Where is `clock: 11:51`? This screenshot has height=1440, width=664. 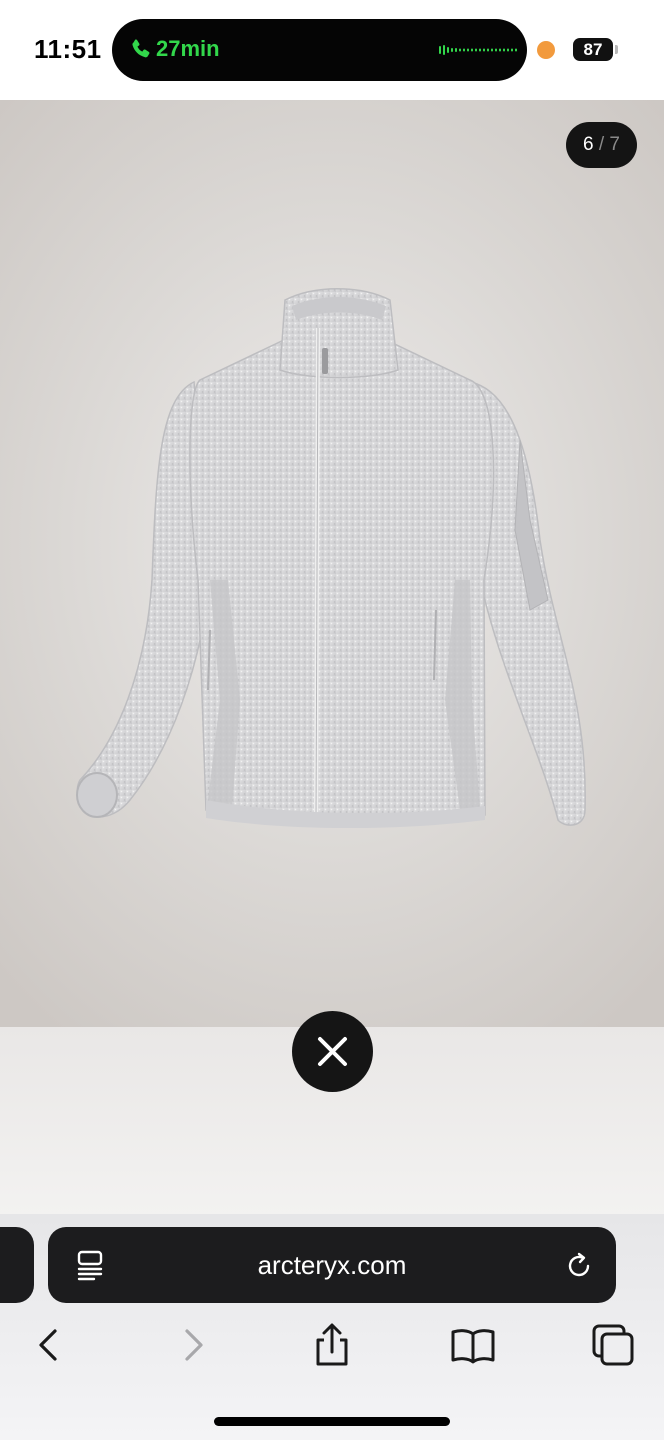
clock: 11:51 is located at coordinates (68, 49).